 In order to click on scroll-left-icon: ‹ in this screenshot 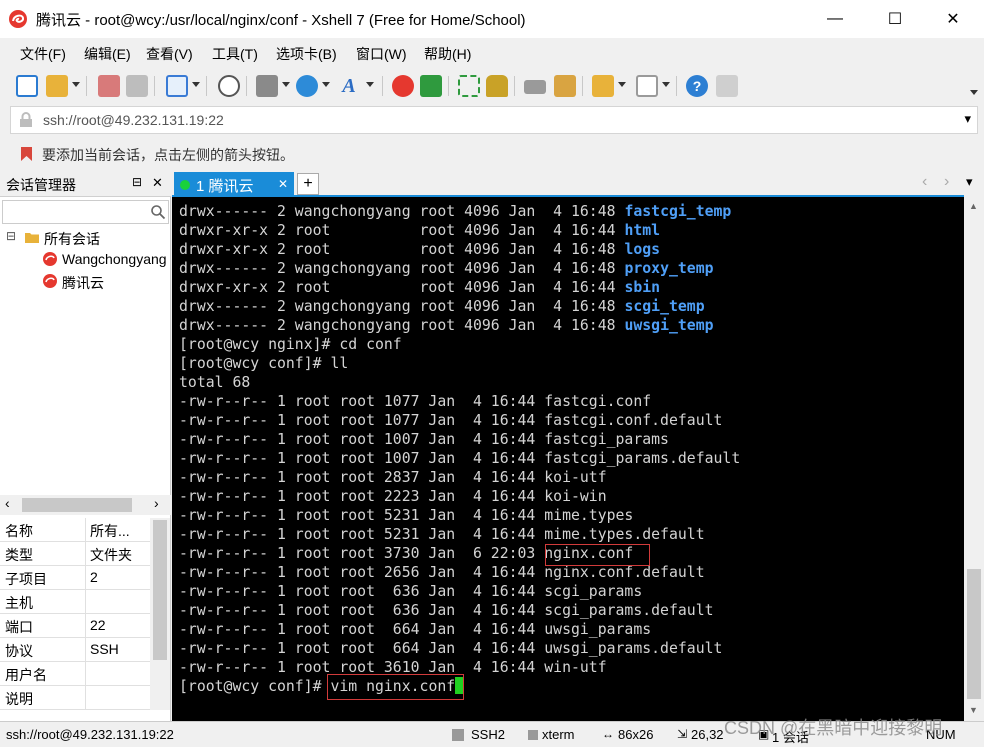, I will do `click(7, 503)`.